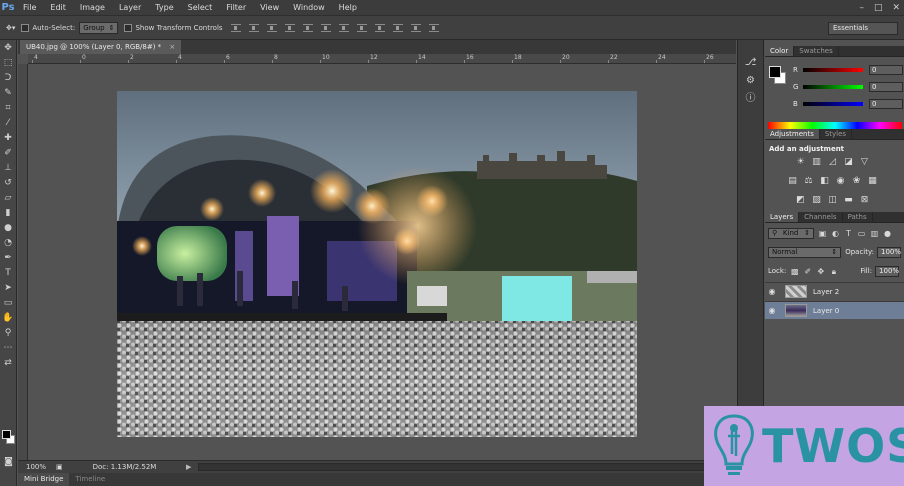  What do you see at coordinates (463, 467) in the screenshot?
I see `horizontal-scrollbar` at bounding box center [463, 467].